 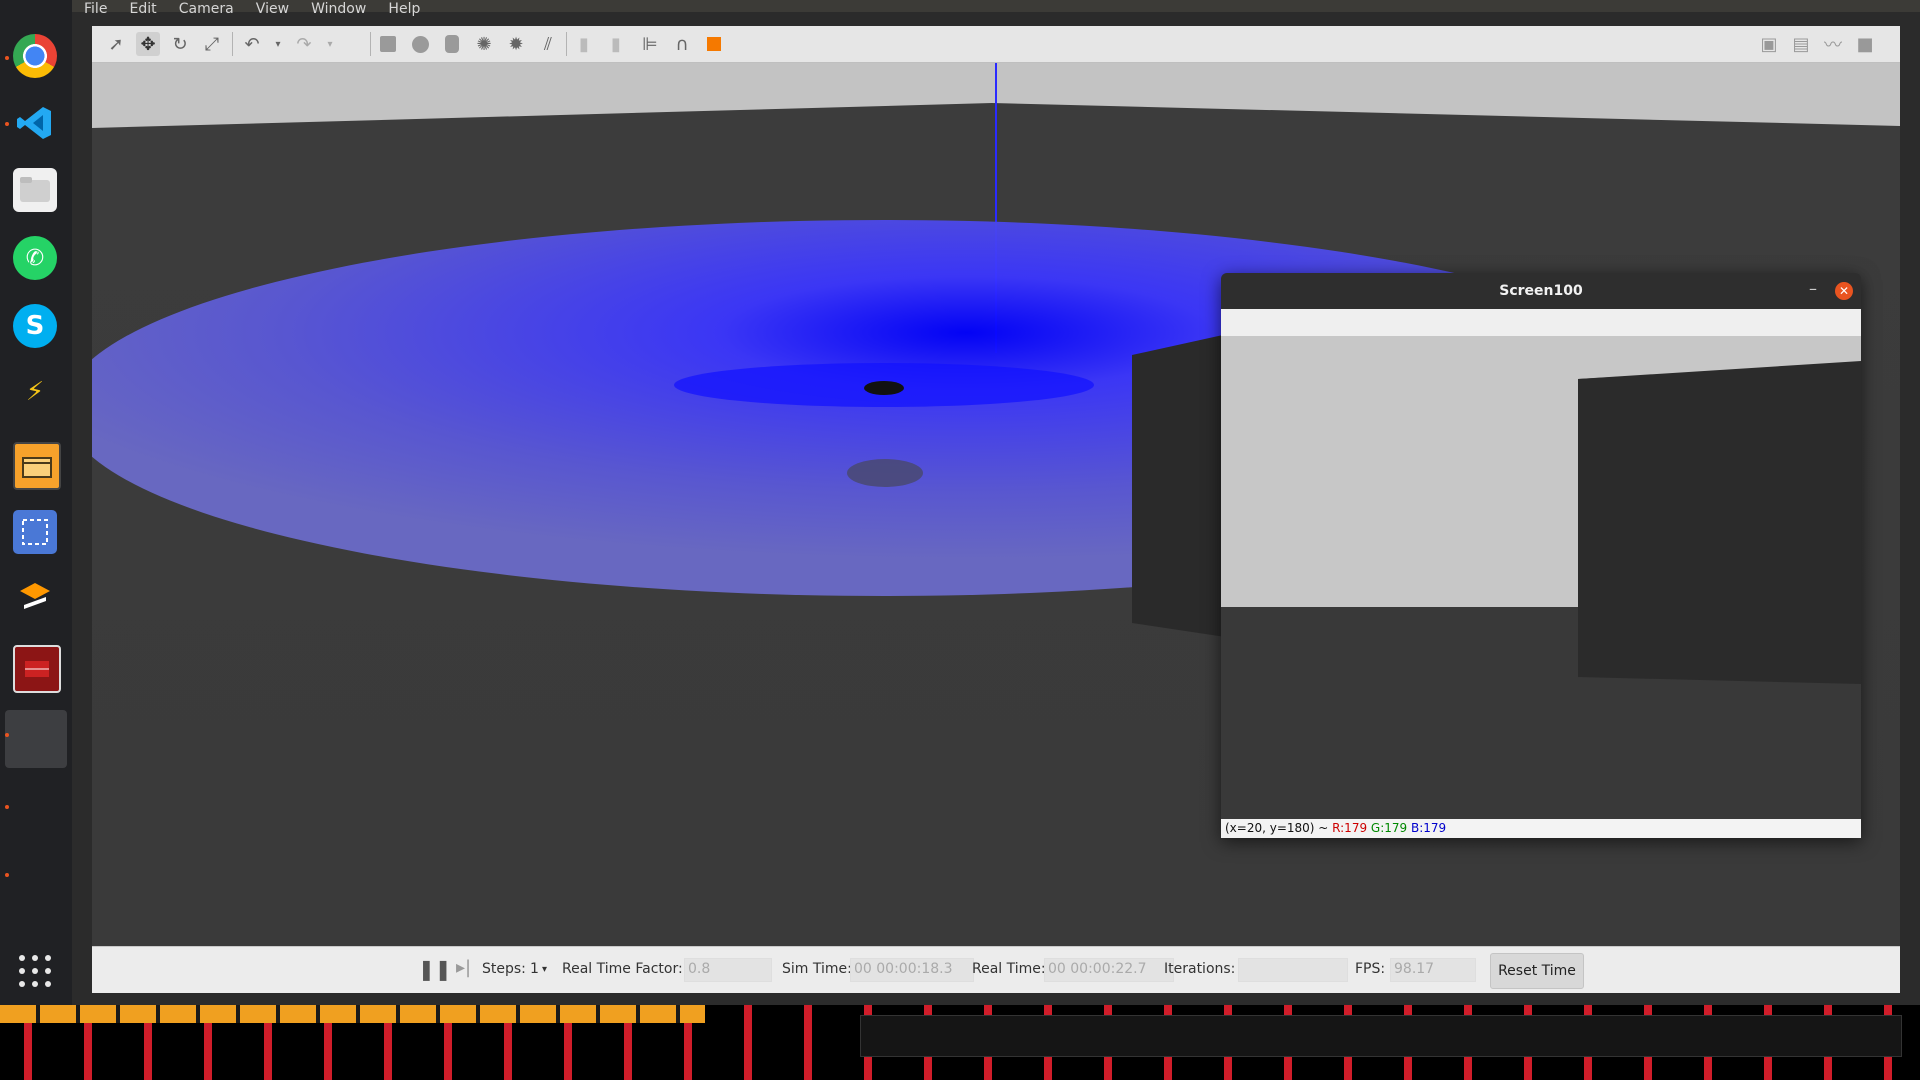 What do you see at coordinates (37, 669) in the screenshot?
I see `terminal-app-icon` at bounding box center [37, 669].